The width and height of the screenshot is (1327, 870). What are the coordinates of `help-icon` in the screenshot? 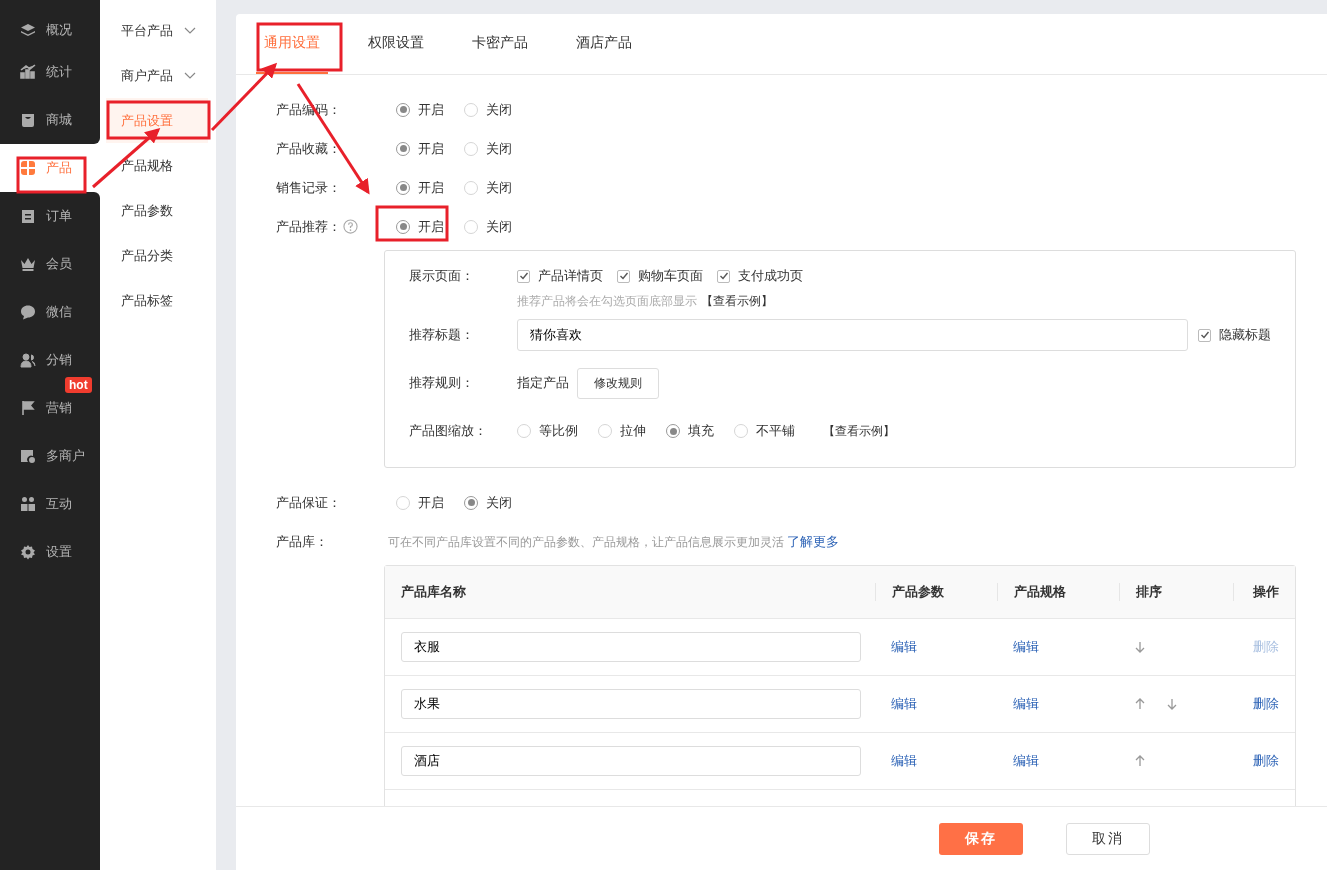 It's located at (350, 226).